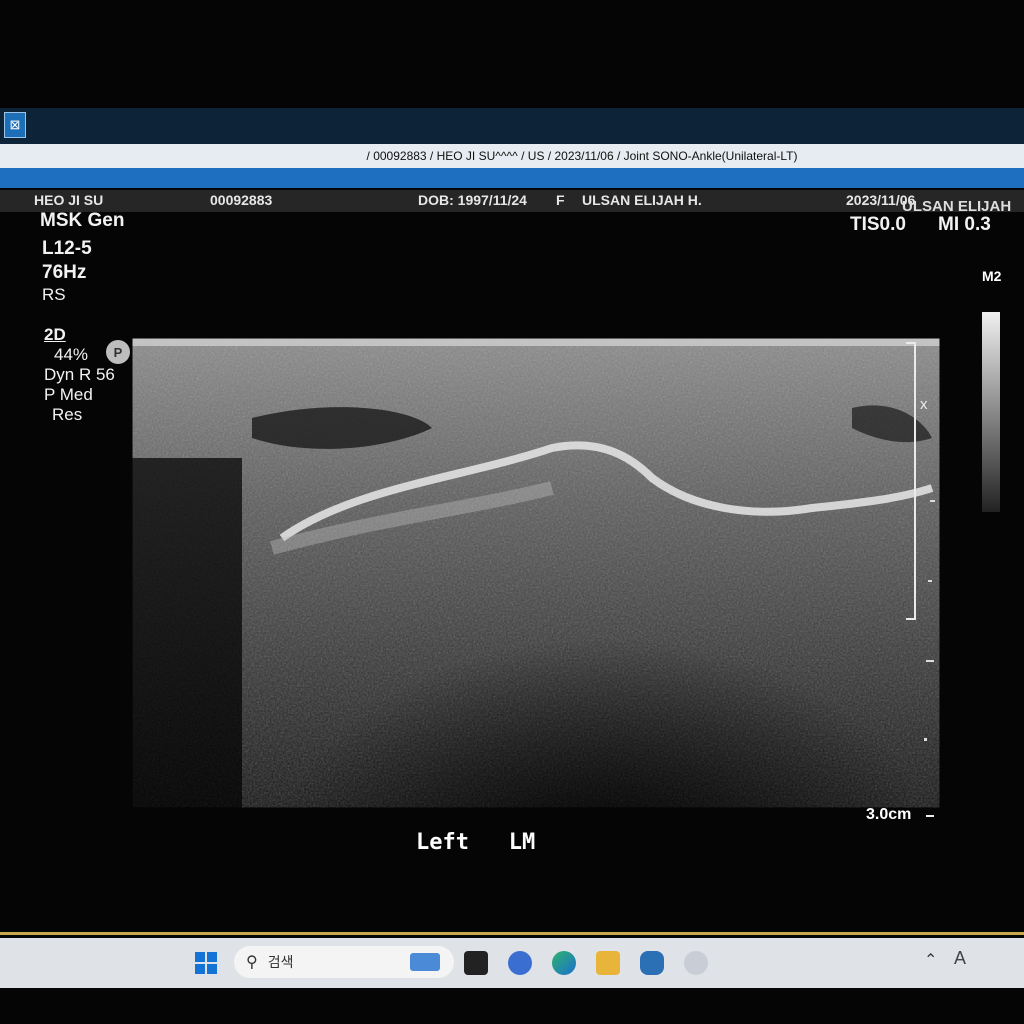 This screenshot has height=1024, width=1024. I want to click on patient-sex: F, so click(560, 200).